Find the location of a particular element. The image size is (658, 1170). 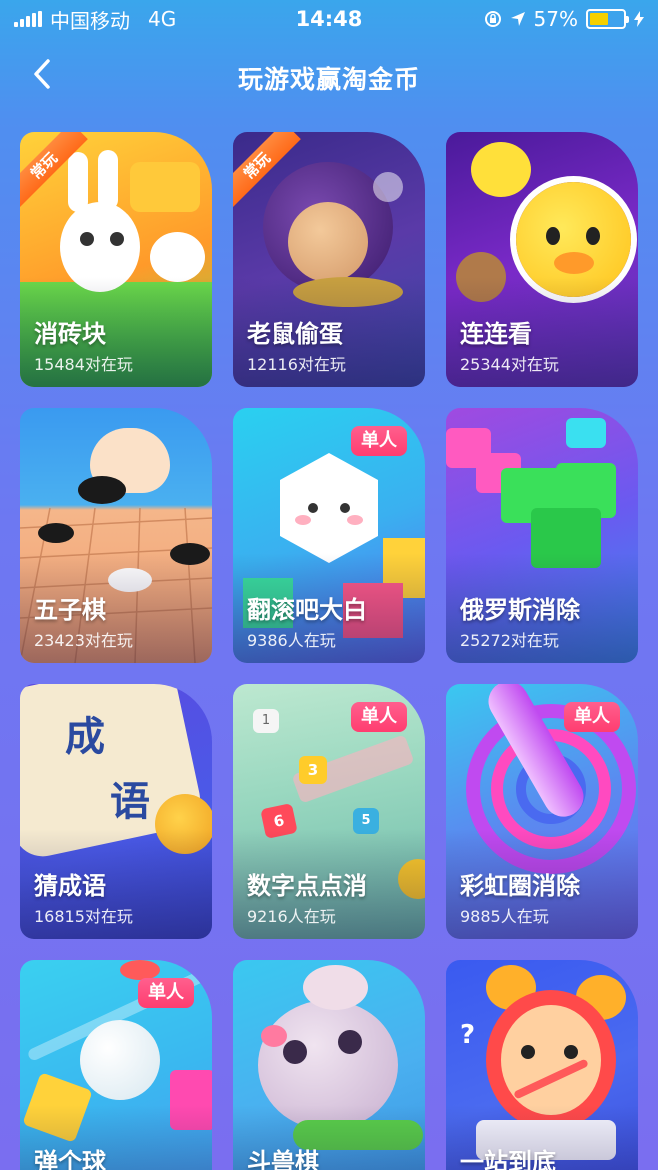

number-tile: 3 is located at coordinates (313, 770).